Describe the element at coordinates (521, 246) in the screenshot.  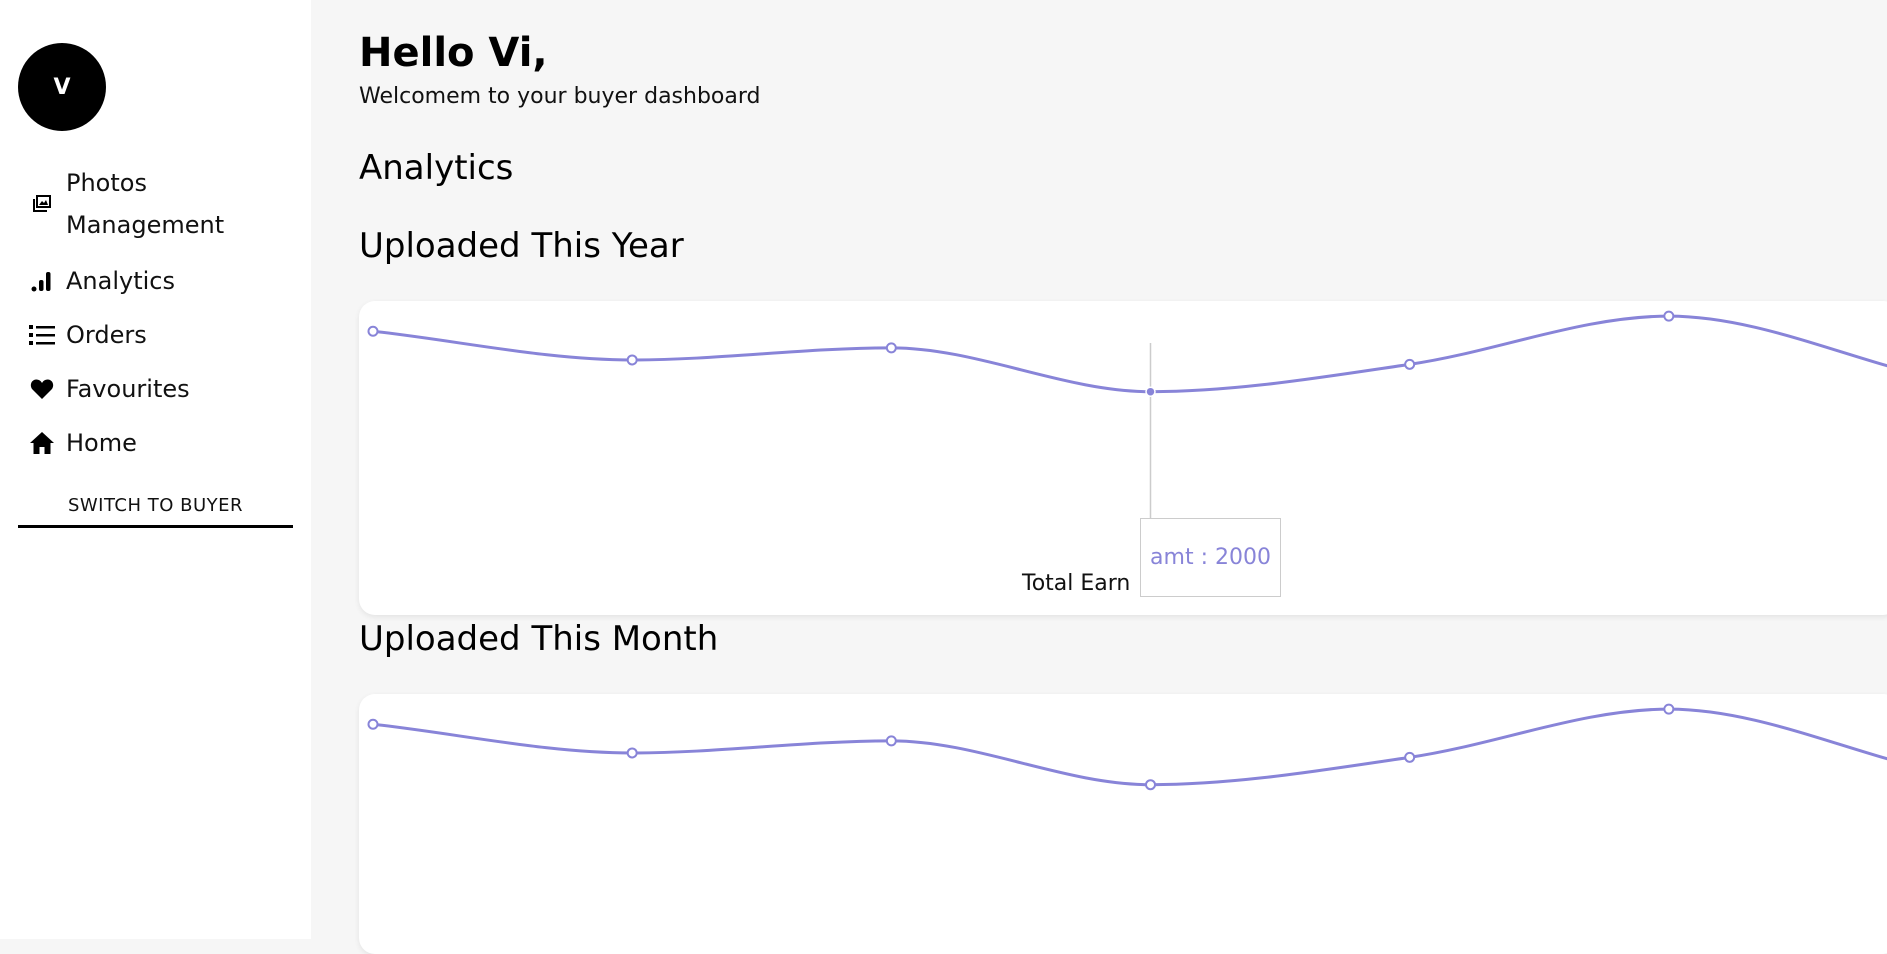
I see `uploaded-this-year-heading: Uploaded This Year` at that location.